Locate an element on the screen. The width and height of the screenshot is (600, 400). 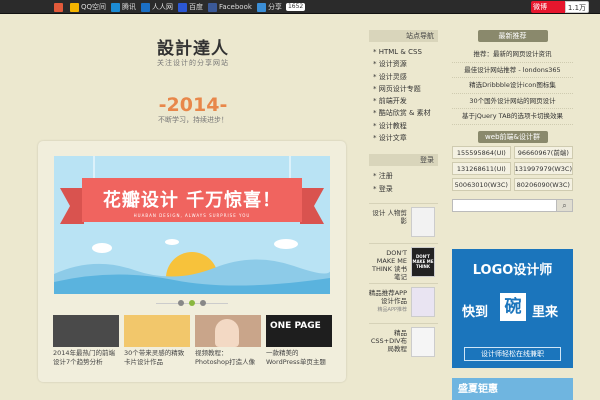
weibo-button: 微博 is located at coordinates (548, 7).